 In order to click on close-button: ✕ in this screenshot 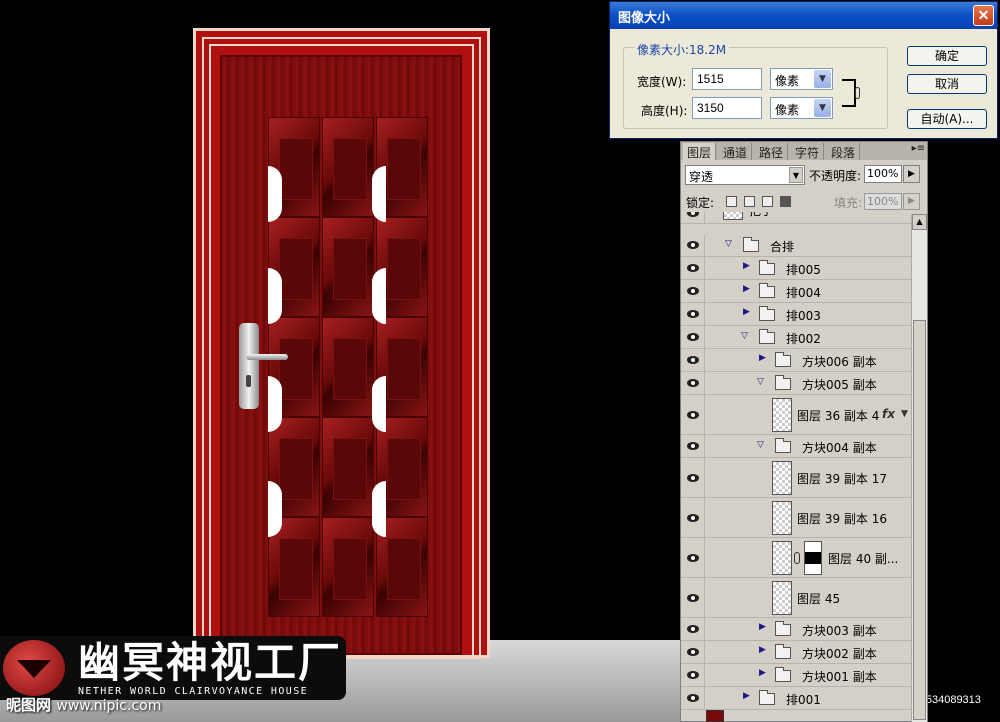, I will do `click(983, 15)`.